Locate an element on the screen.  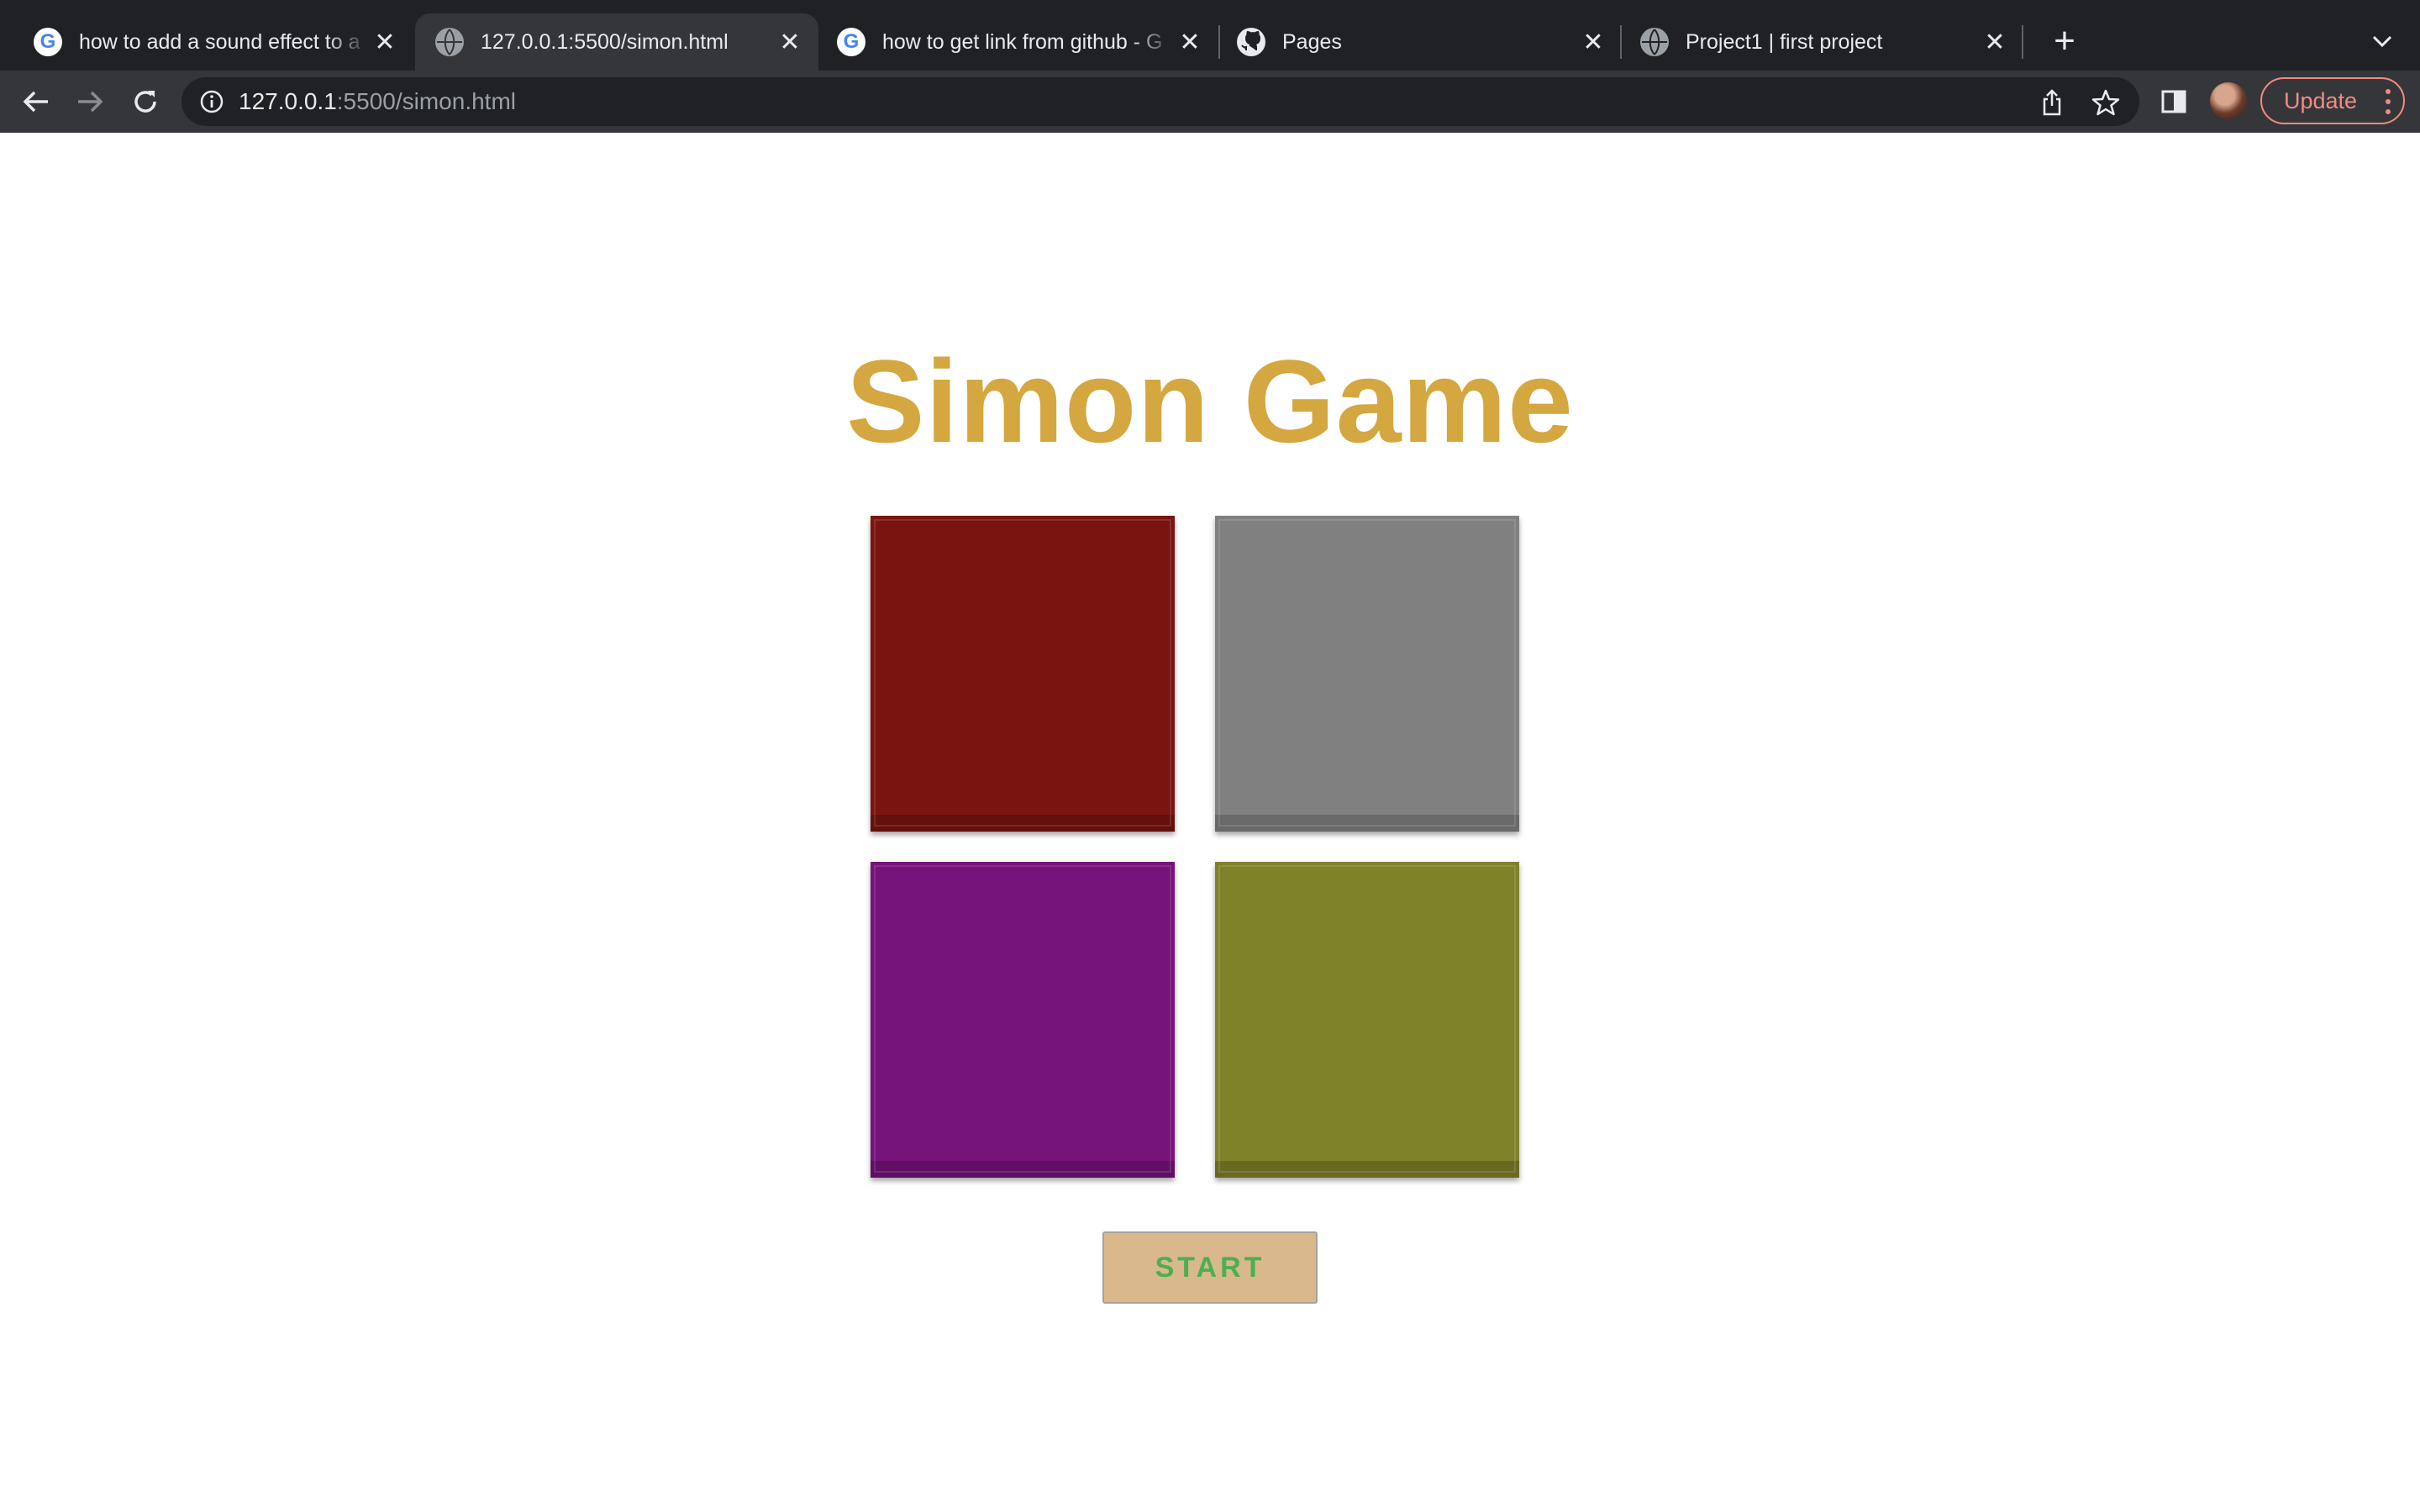
share-icon is located at coordinates (2052, 102).